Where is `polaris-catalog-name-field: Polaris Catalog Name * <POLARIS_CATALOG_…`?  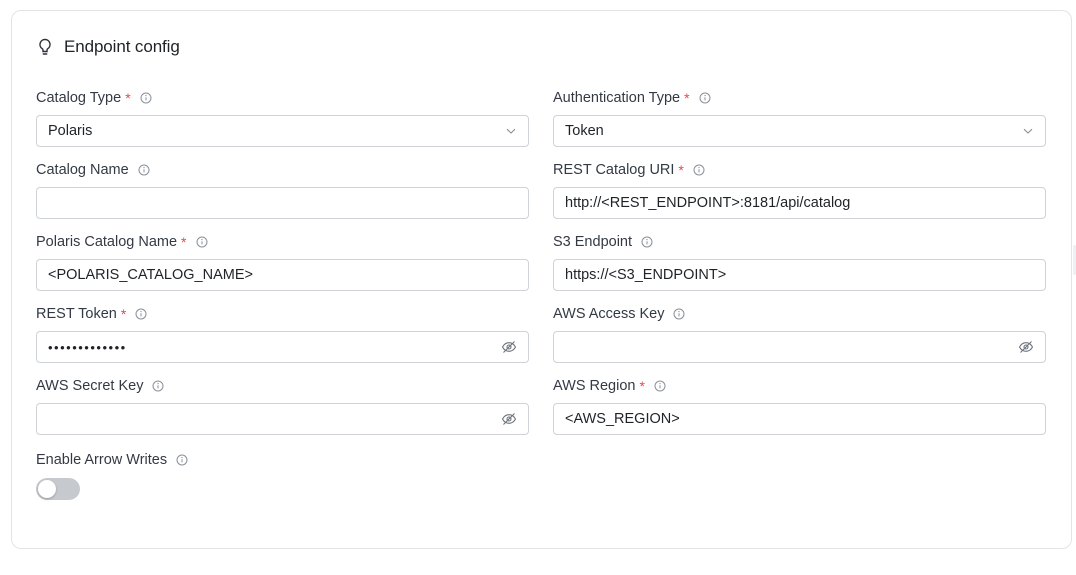
polaris-catalog-name-field: Polaris Catalog Name * <POLARIS_CATALOG_… is located at coordinates (282, 262).